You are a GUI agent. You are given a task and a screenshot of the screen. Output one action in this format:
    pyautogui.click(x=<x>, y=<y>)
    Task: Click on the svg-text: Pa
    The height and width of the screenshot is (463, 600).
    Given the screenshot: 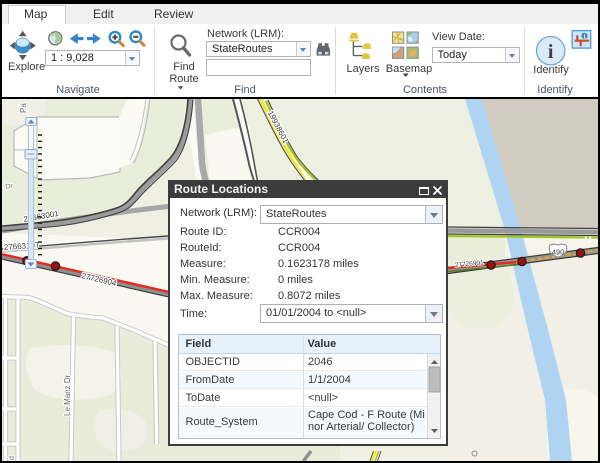 What is the action you would take?
    pyautogui.click(x=23, y=108)
    